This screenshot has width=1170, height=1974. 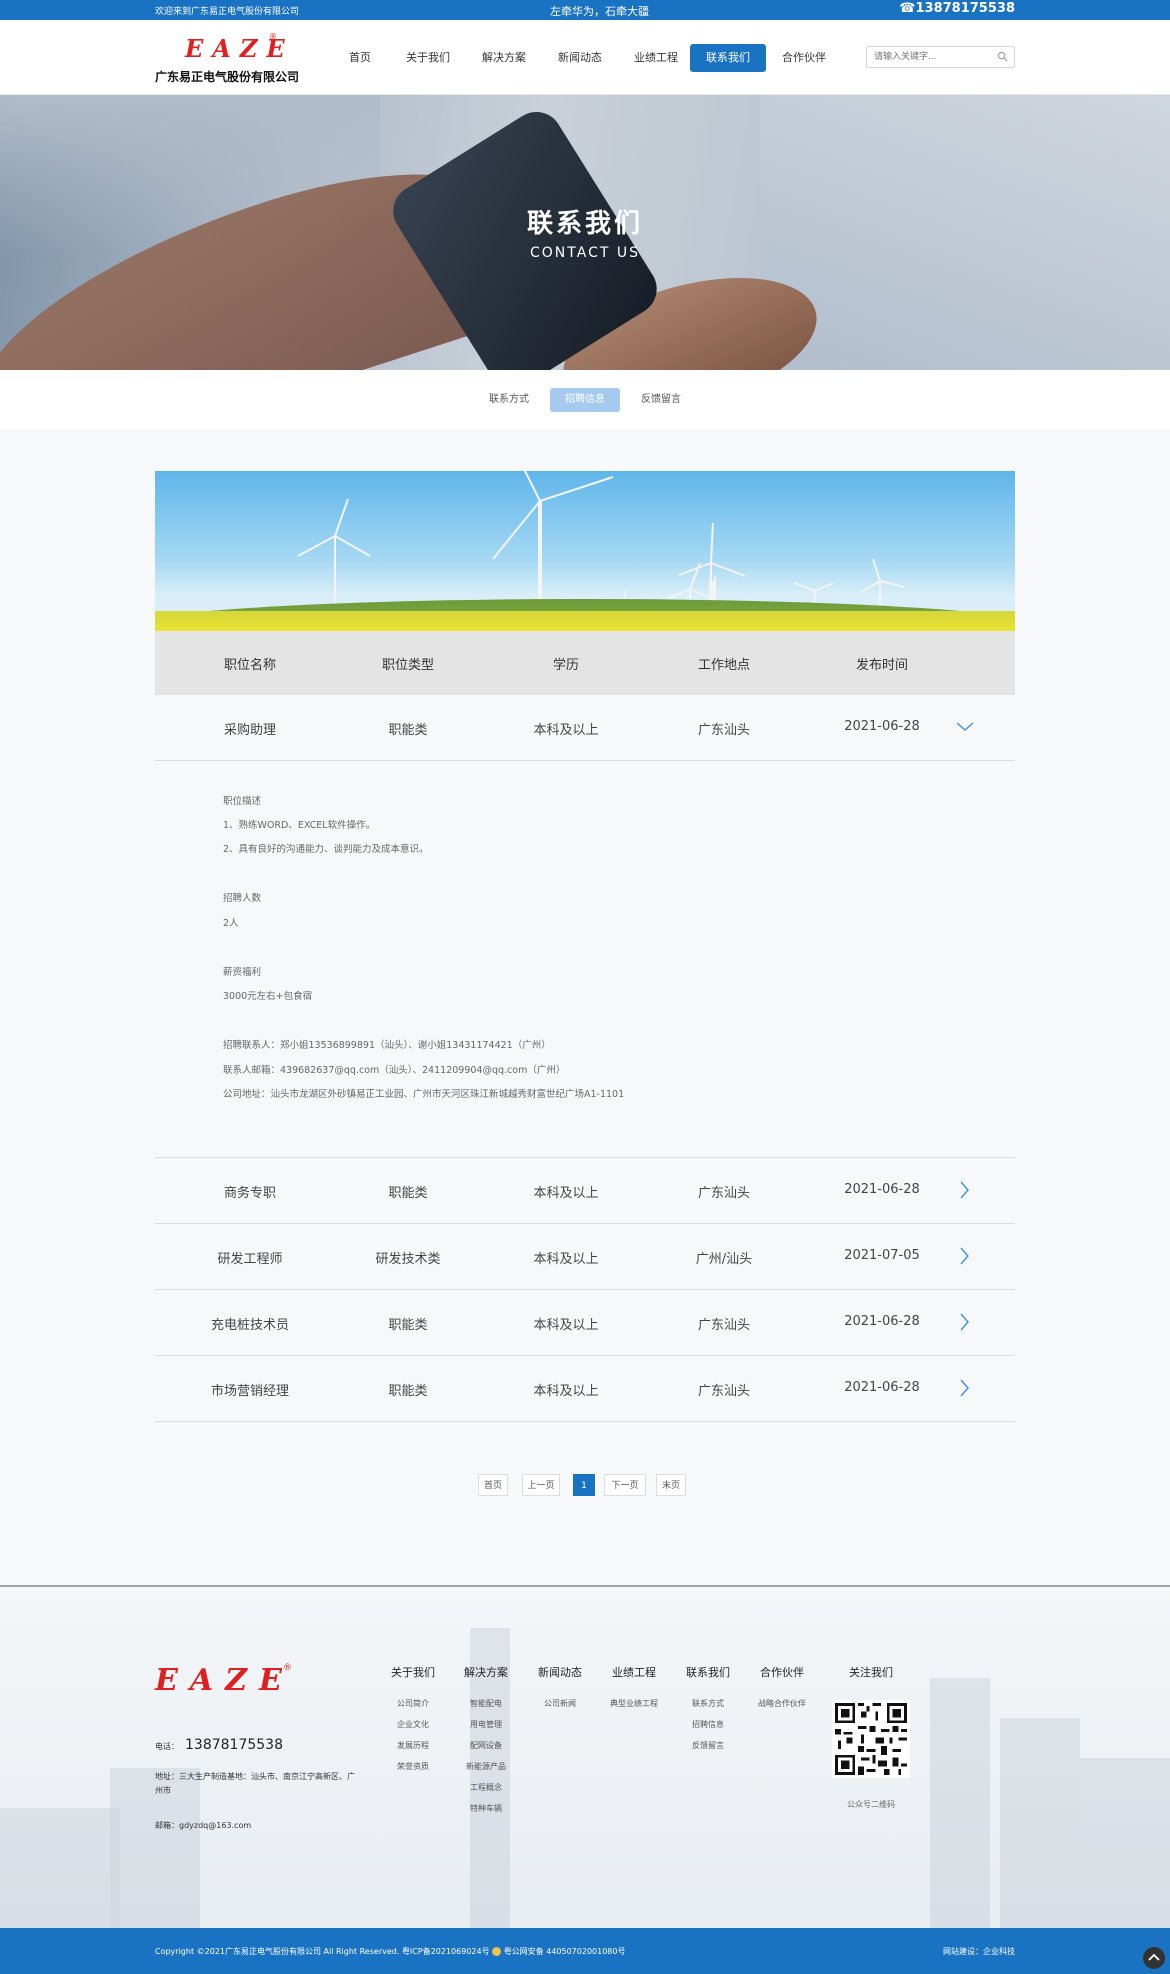 I want to click on chevron-up-icon, so click(x=1154, y=1957).